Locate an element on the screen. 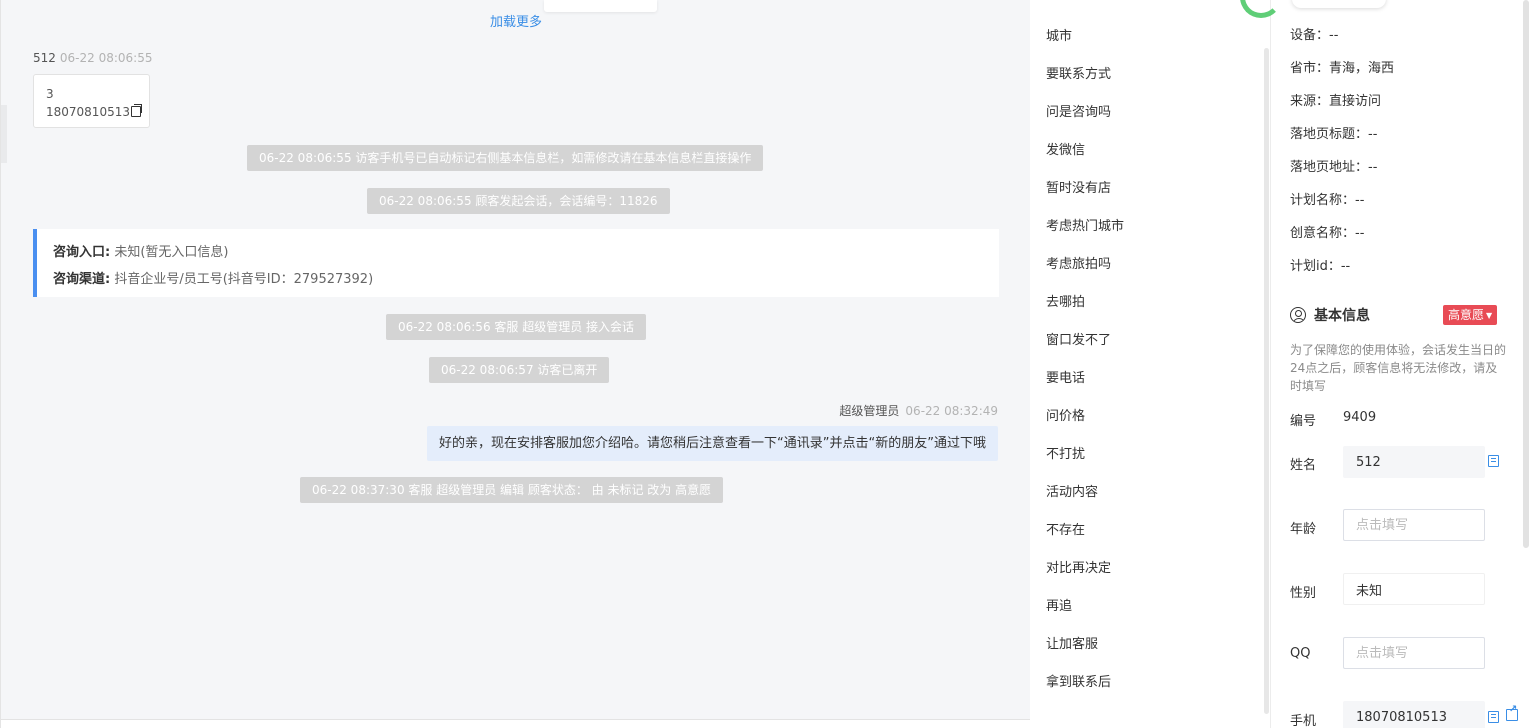 Image resolution: width=1530 pixels, height=728 pixels. name-label: 姓名 is located at coordinates (1303, 465).